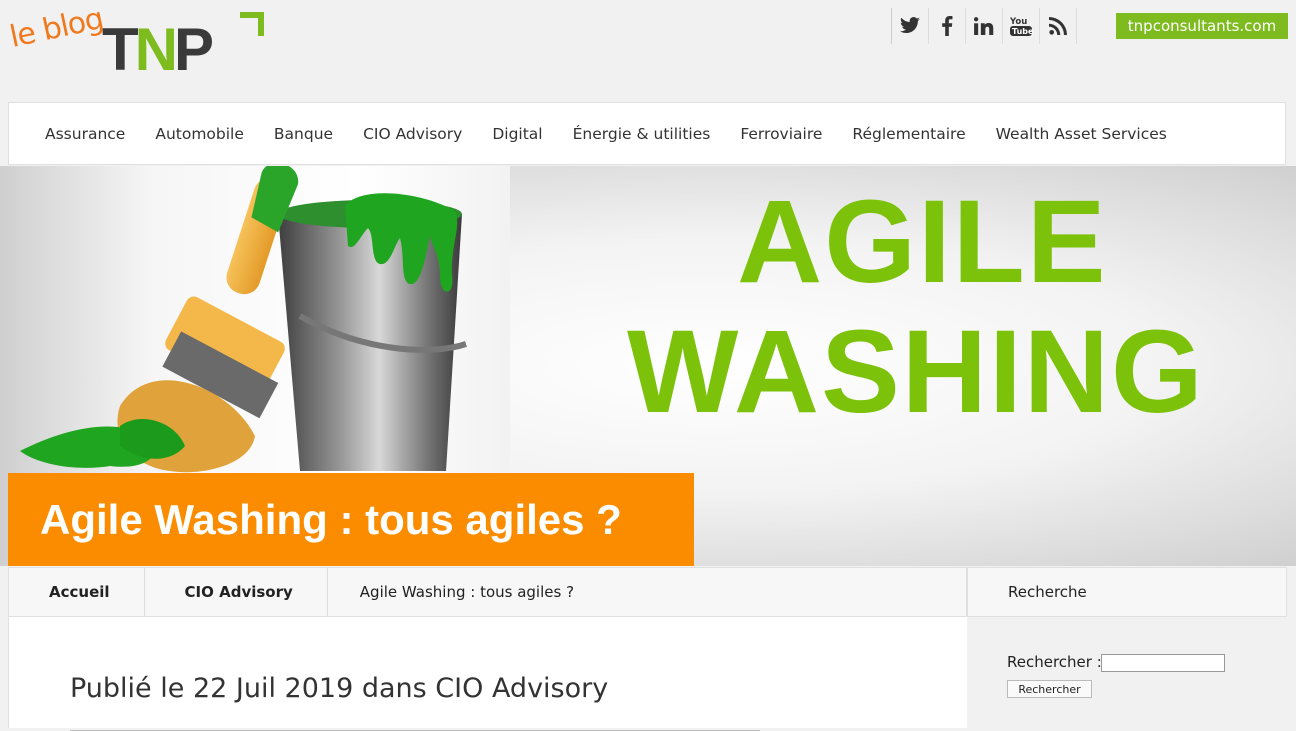  I want to click on hero-image-word-agile: AGILE, so click(922, 242).